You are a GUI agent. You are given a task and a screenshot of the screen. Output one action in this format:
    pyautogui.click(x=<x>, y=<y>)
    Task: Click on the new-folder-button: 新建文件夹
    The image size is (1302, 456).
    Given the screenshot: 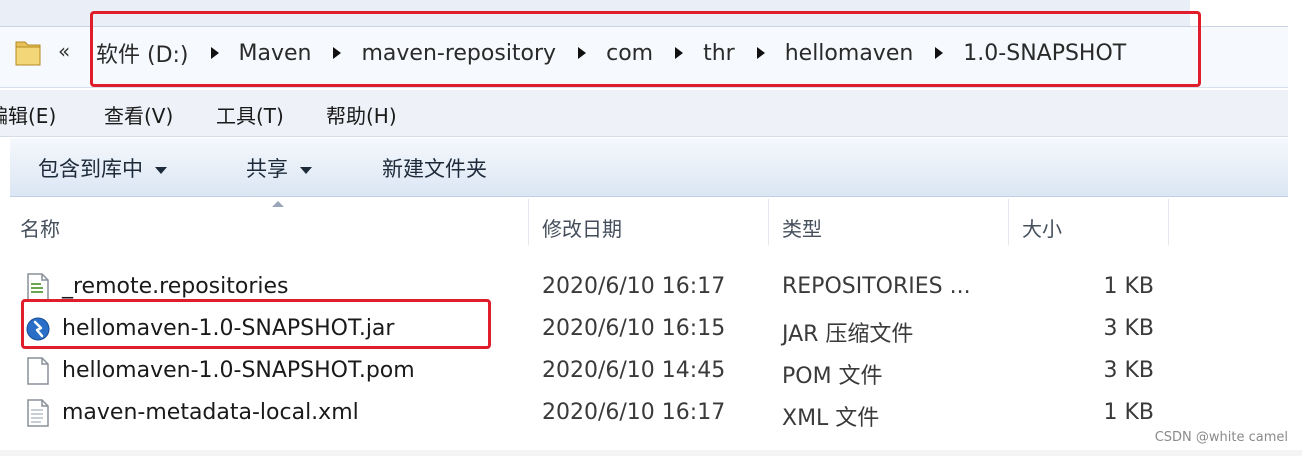 What is the action you would take?
    pyautogui.click(x=434, y=168)
    